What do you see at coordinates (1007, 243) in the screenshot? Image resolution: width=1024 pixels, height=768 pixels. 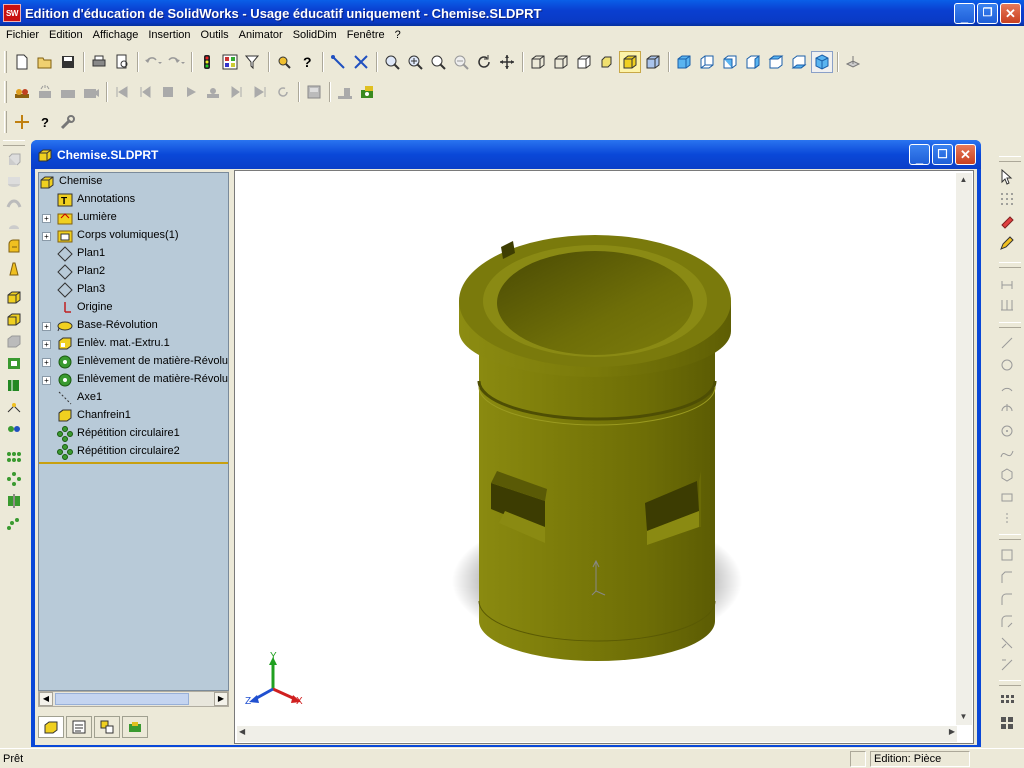 I see `sketch-pencil-icon` at bounding box center [1007, 243].